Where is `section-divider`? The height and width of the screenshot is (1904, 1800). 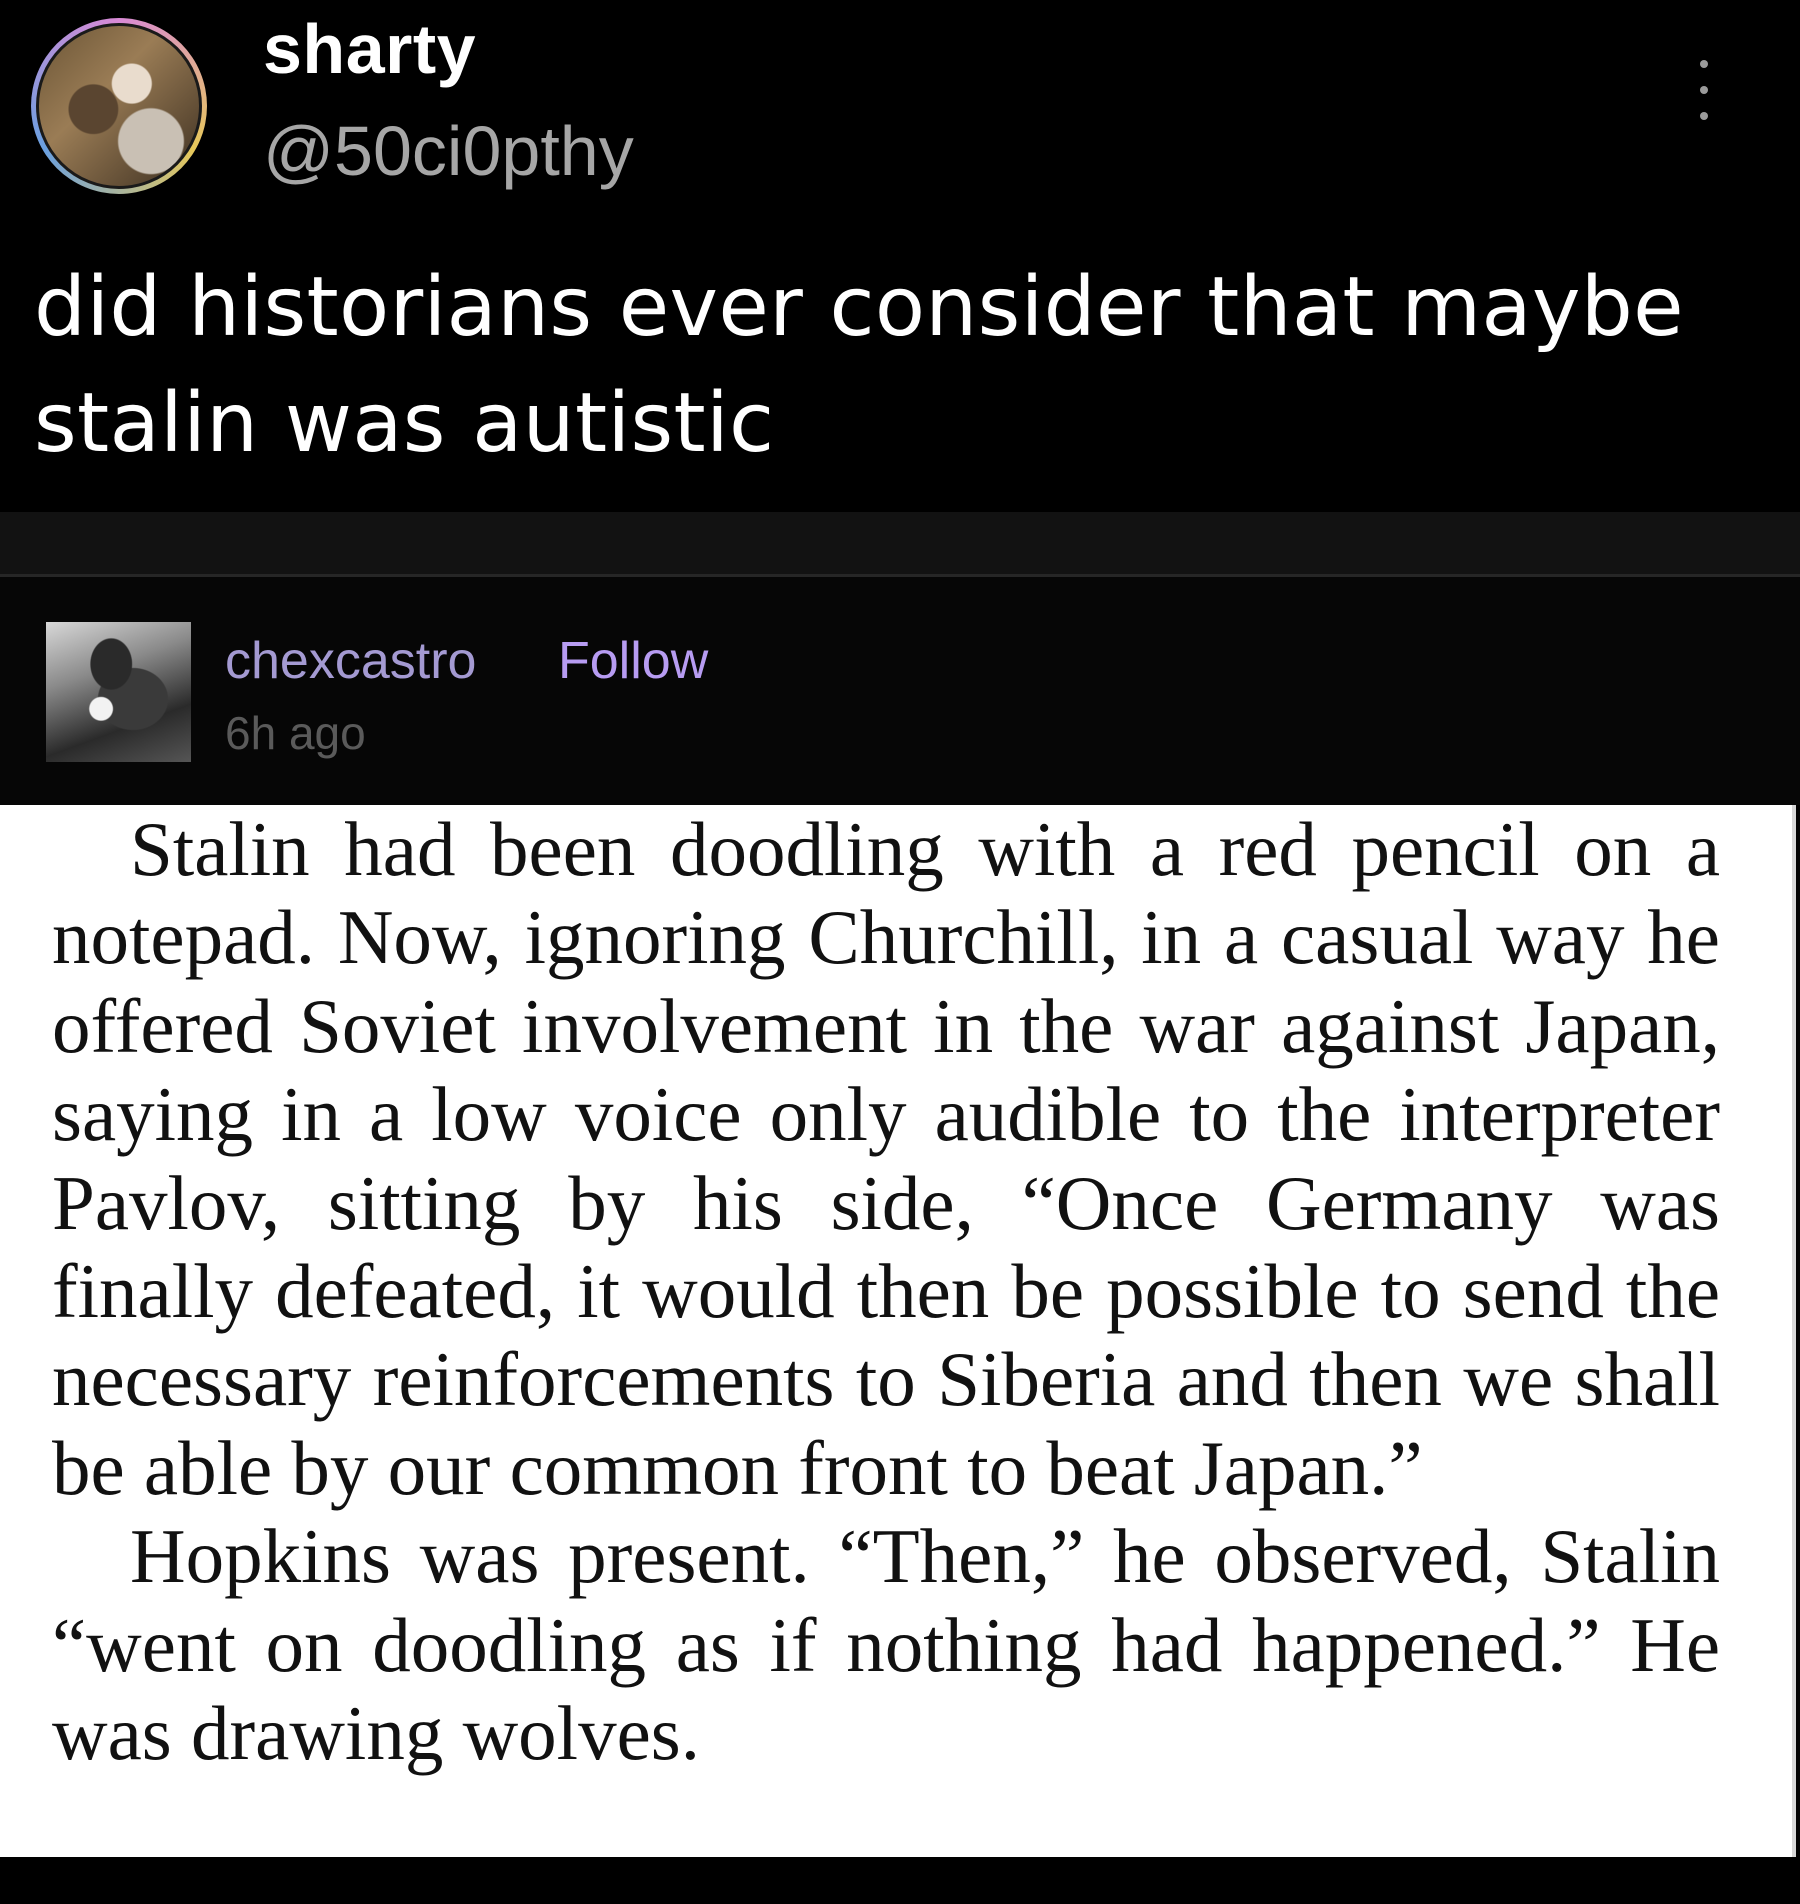 section-divider is located at coordinates (900, 543).